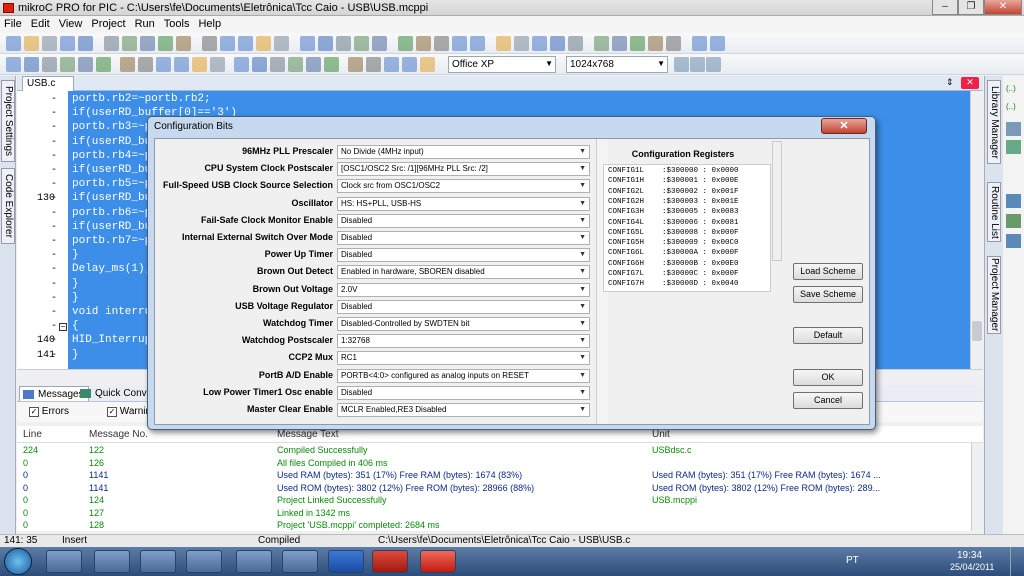 The height and width of the screenshot is (576, 1024). Describe the element at coordinates (108, 23) in the screenshot. I see `menu-project: Project` at that location.